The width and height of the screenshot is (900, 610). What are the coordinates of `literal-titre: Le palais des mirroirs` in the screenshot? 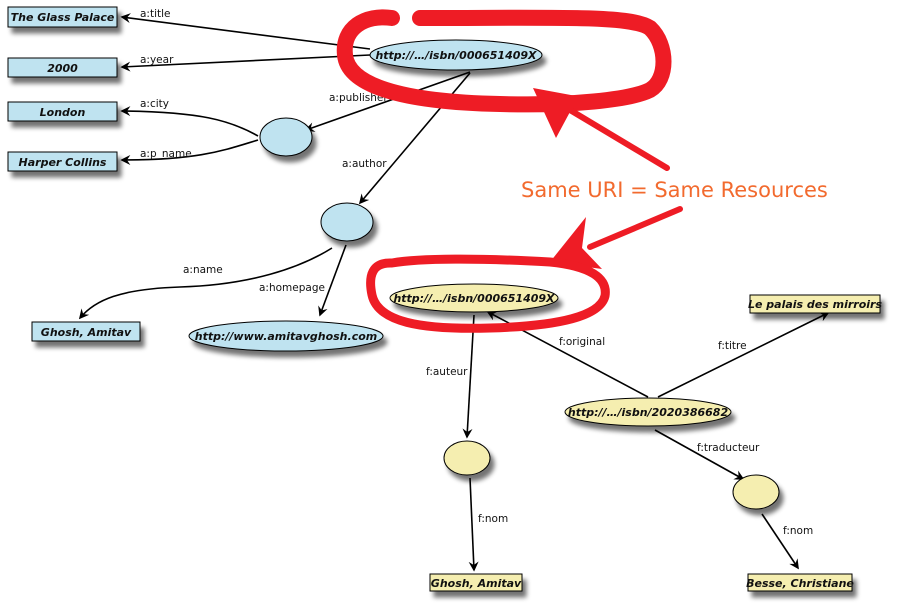 It's located at (815, 304).